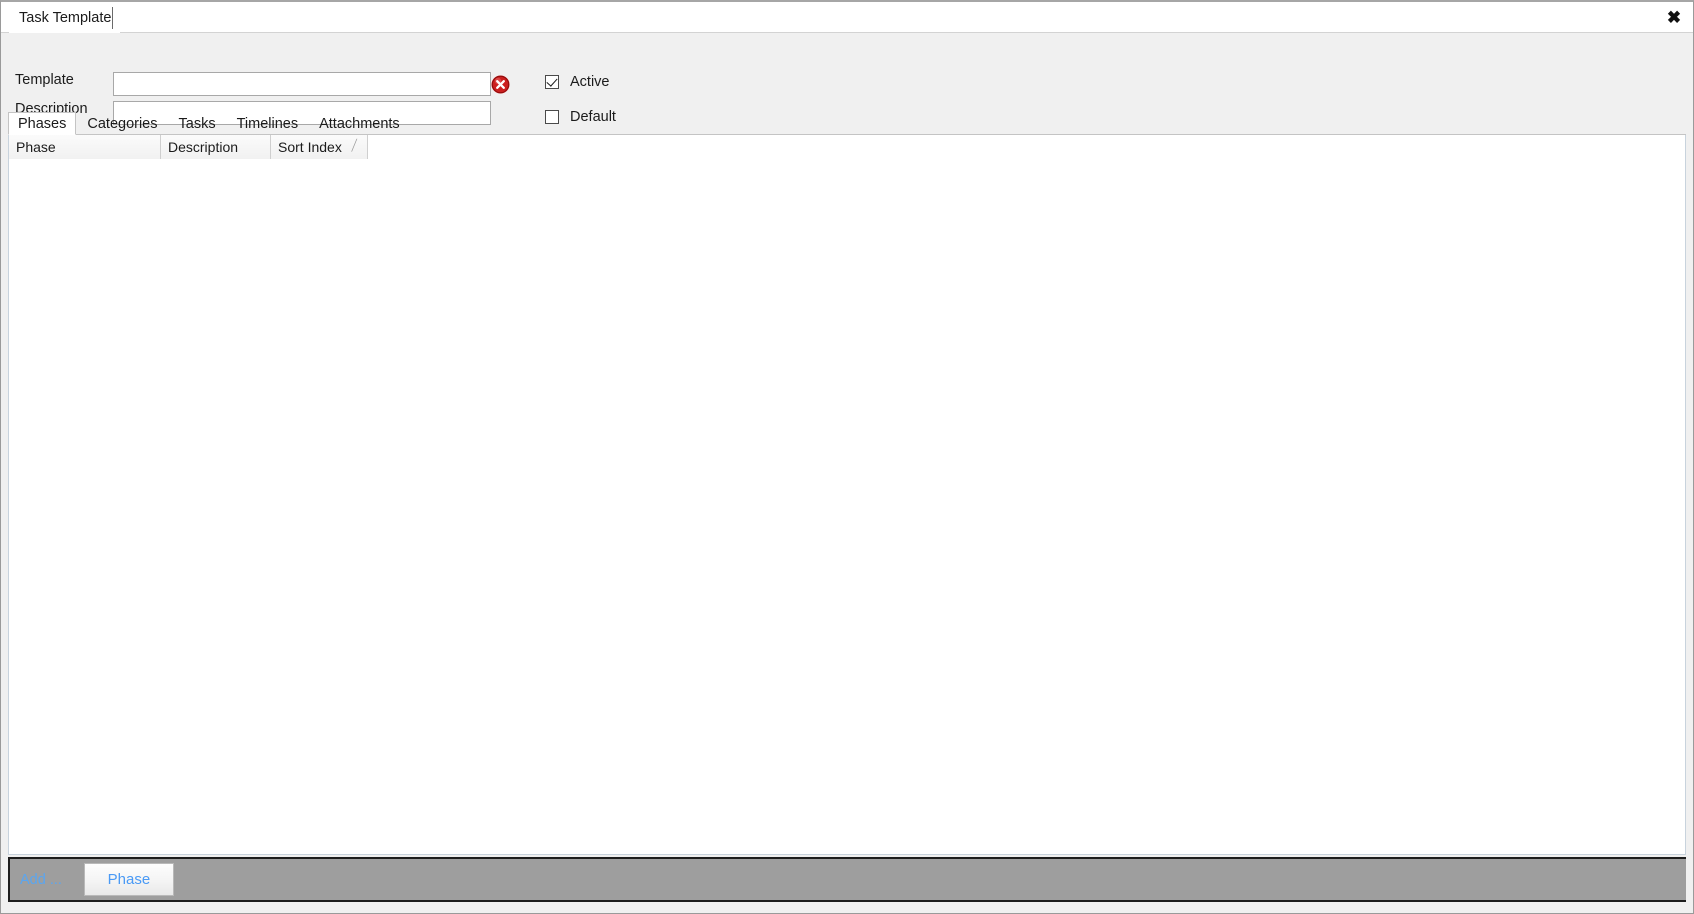 This screenshot has width=1694, height=914. What do you see at coordinates (847, 79) in the screenshot?
I see `template-form-panel: Template Description Active Default` at bounding box center [847, 79].